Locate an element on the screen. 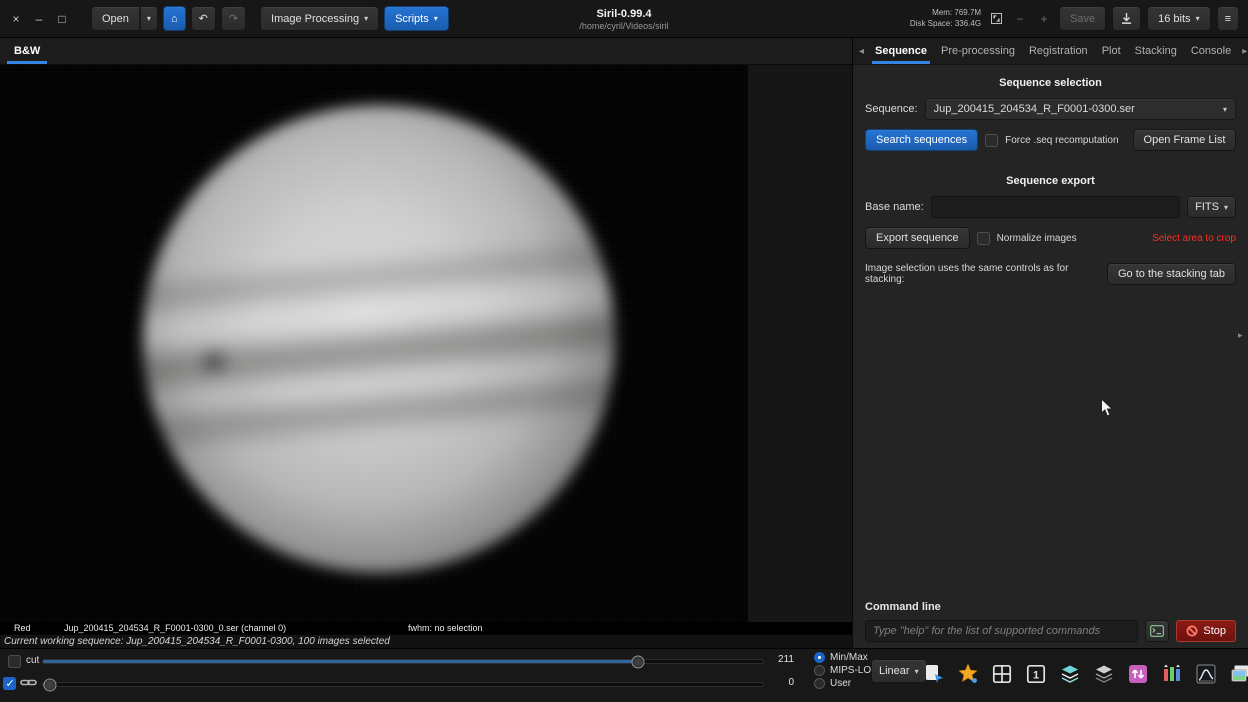 This screenshot has width=1248, height=702. go-to-stacking-button: Go to the stacking tab is located at coordinates (1171, 274).